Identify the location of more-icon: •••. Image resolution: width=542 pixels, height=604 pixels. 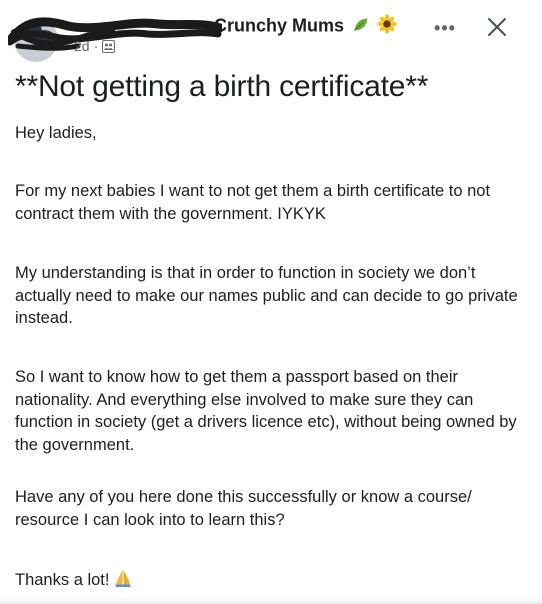
(445, 27).